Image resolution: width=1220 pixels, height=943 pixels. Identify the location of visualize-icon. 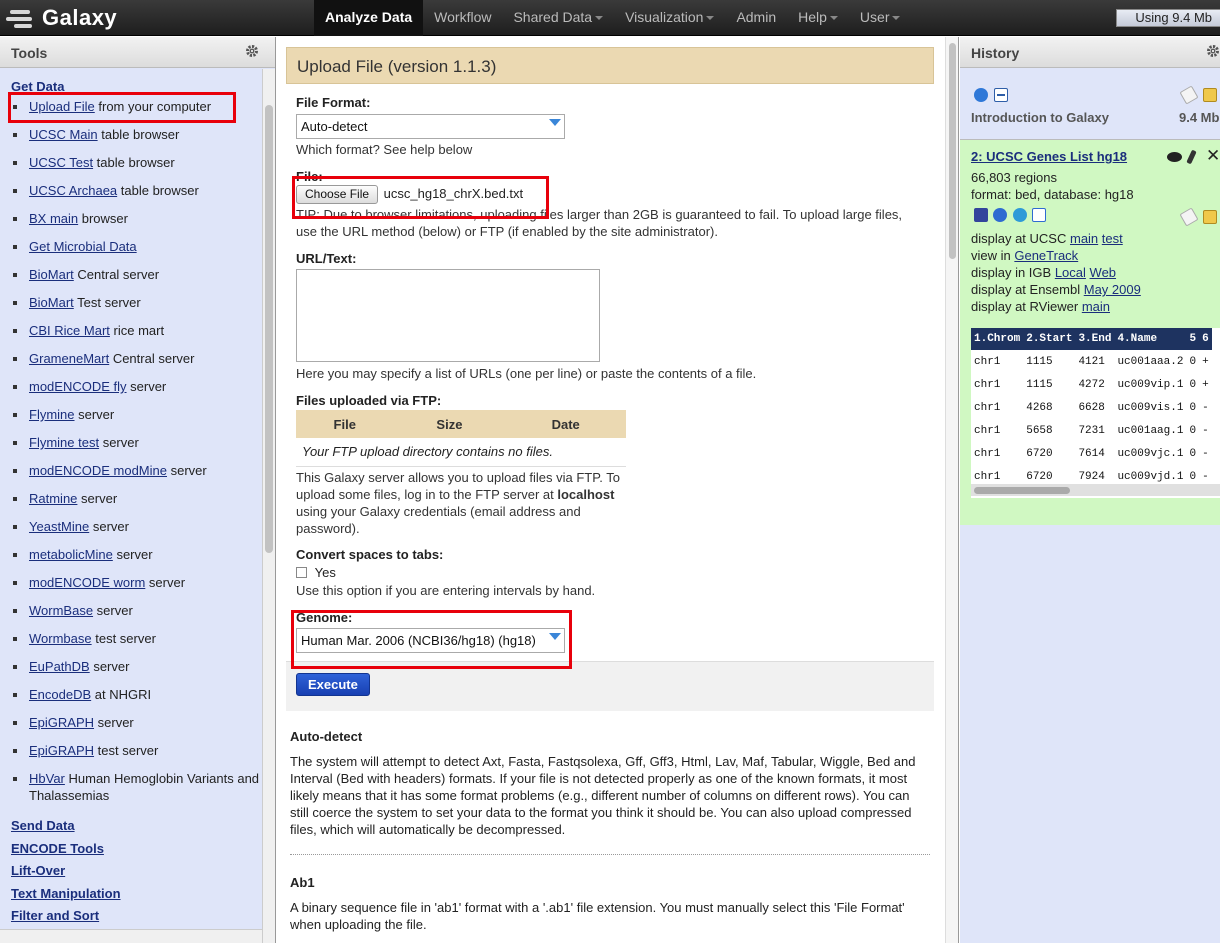
(1039, 215).